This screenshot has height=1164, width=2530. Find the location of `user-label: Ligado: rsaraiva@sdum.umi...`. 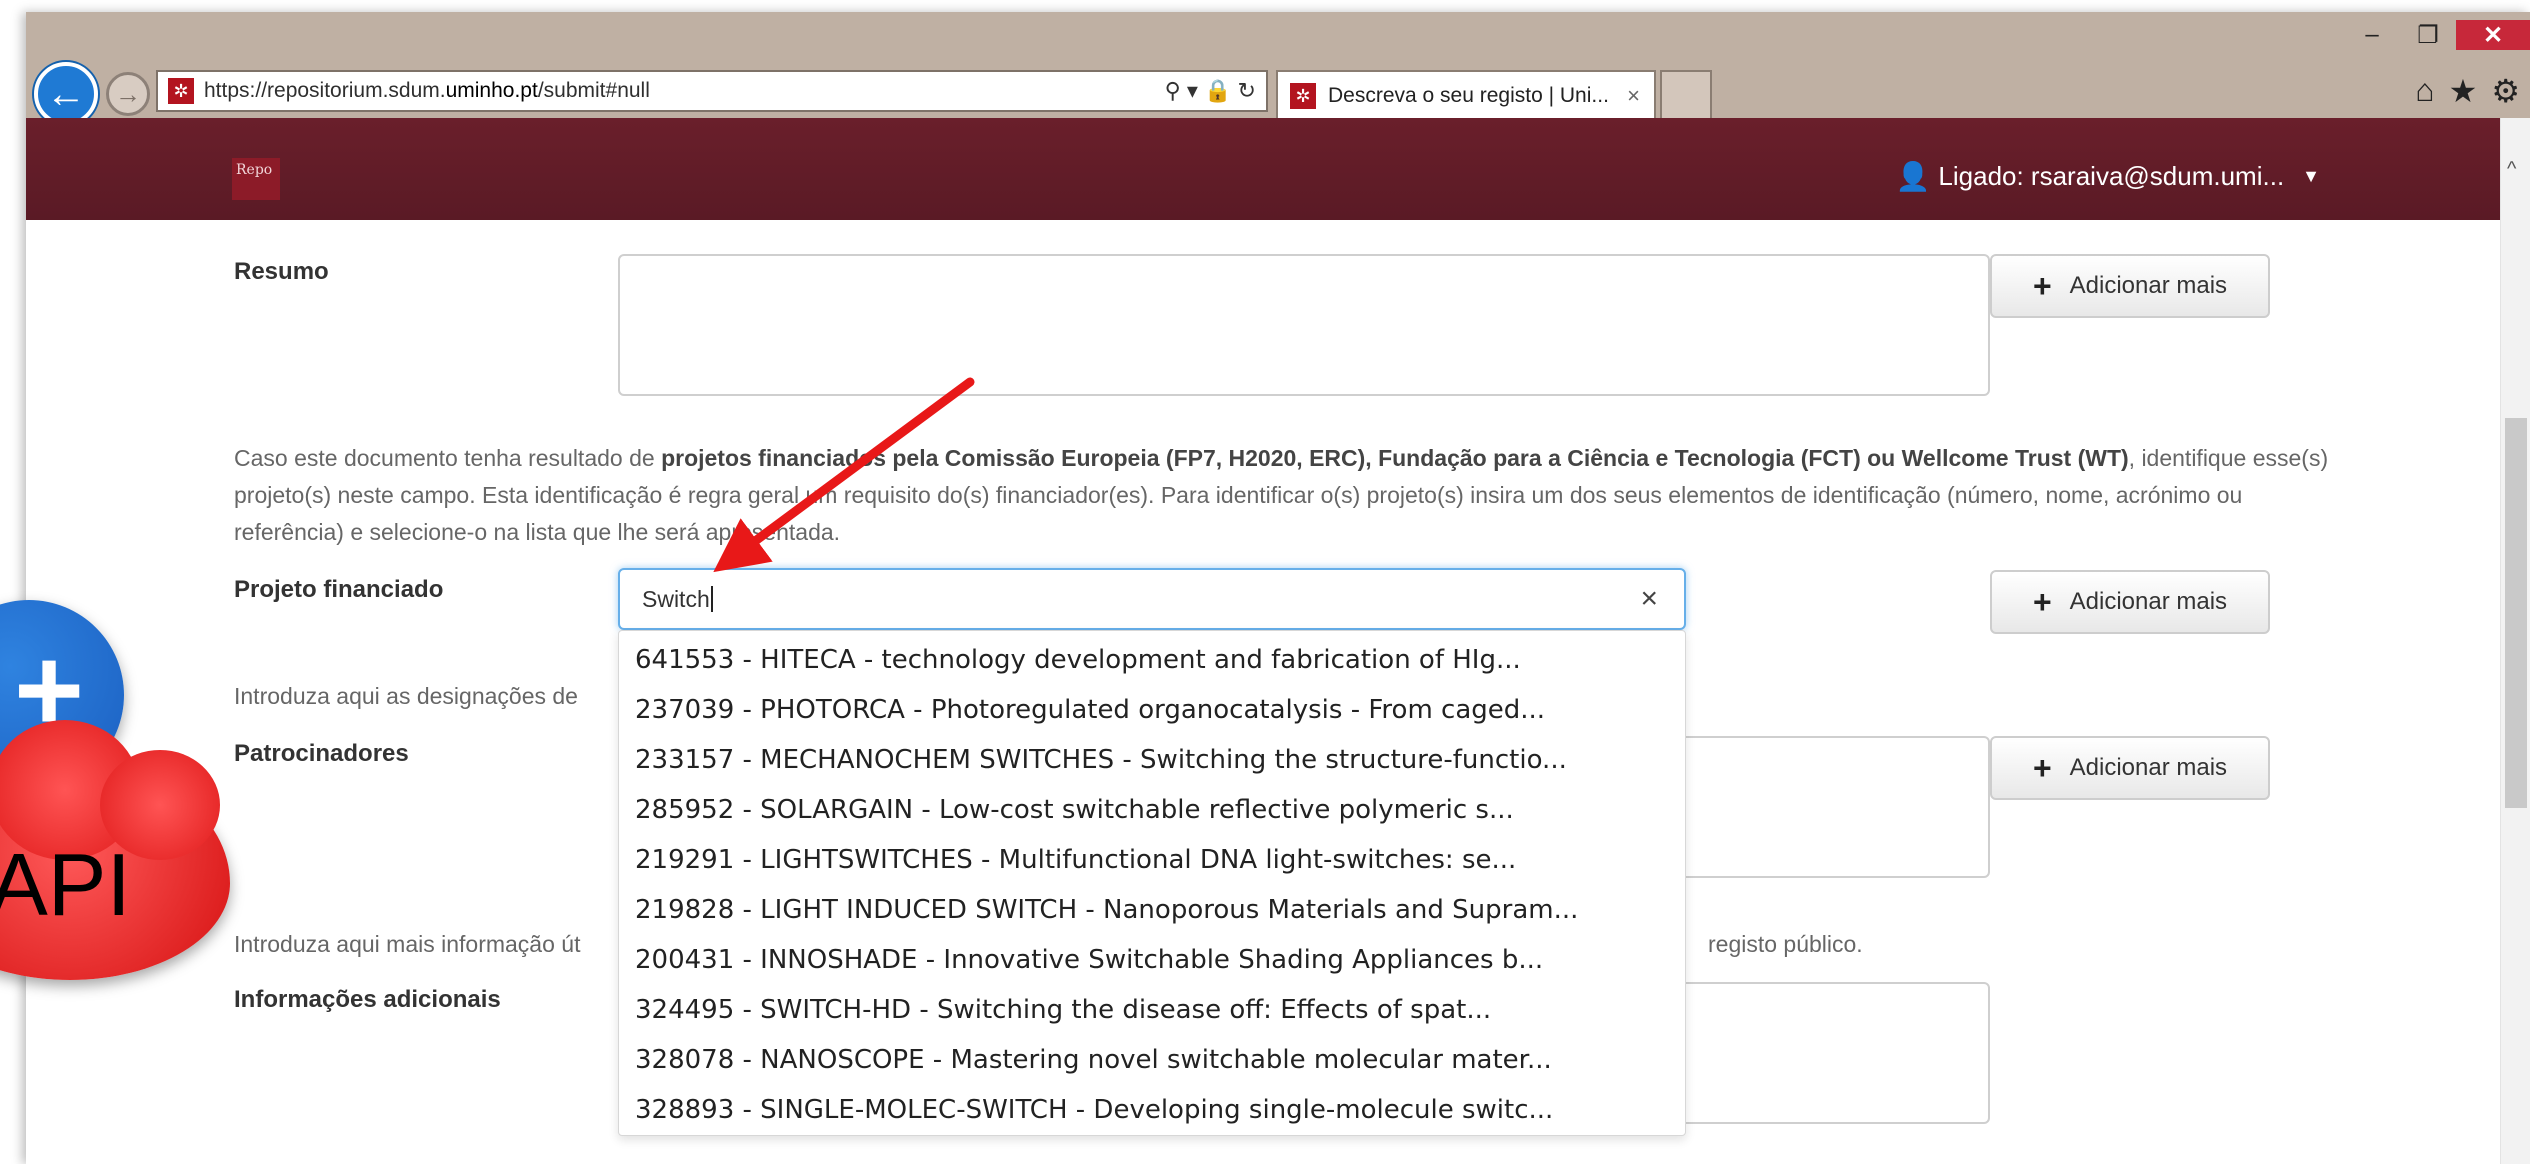

user-label: Ligado: rsaraiva@sdum.umi... is located at coordinates (2111, 176).